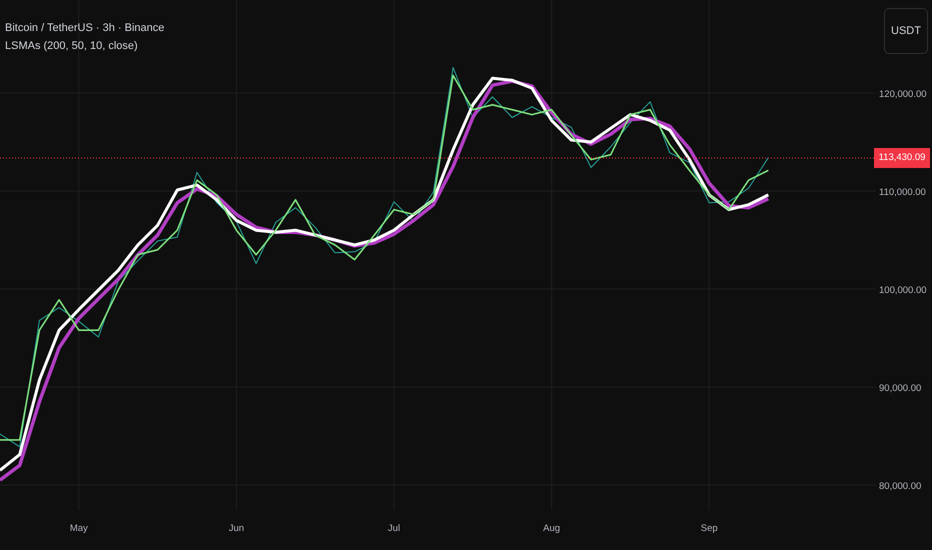 The width and height of the screenshot is (932, 550). Describe the element at coordinates (236, 528) in the screenshot. I see `axis-label: Jun` at that location.